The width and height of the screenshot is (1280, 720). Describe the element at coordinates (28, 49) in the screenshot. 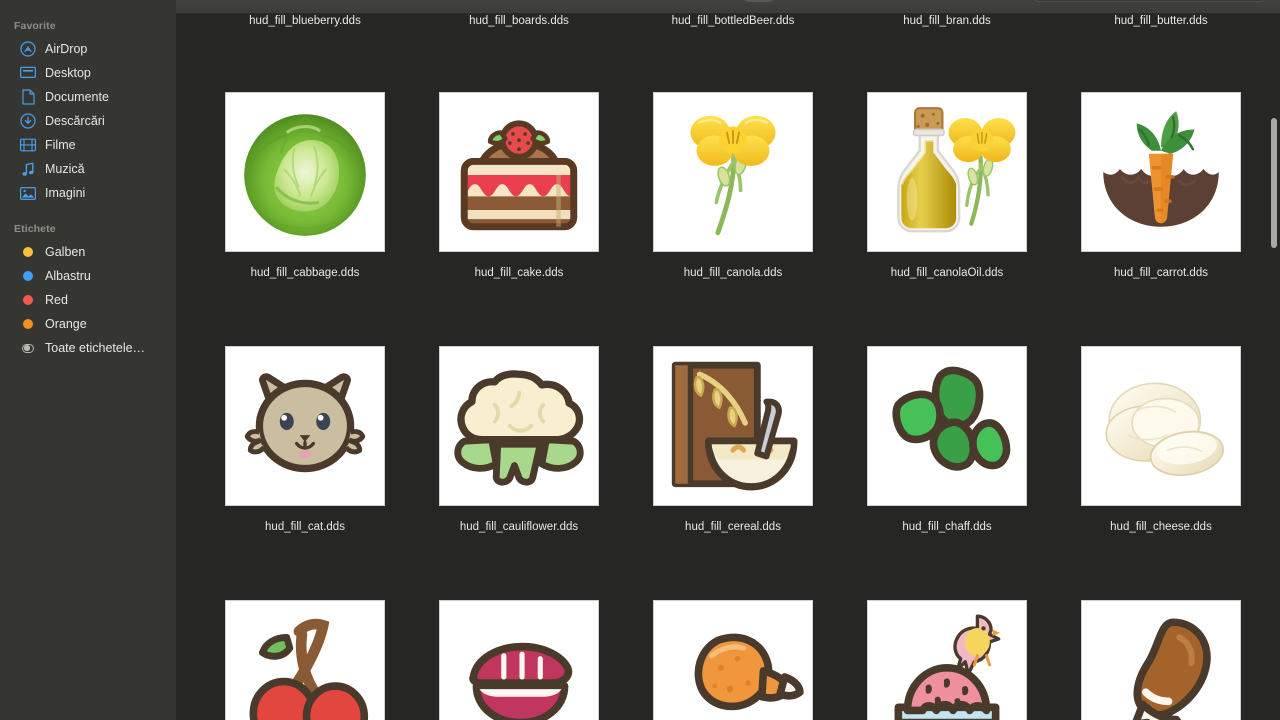

I see `airdrop-icon` at that location.